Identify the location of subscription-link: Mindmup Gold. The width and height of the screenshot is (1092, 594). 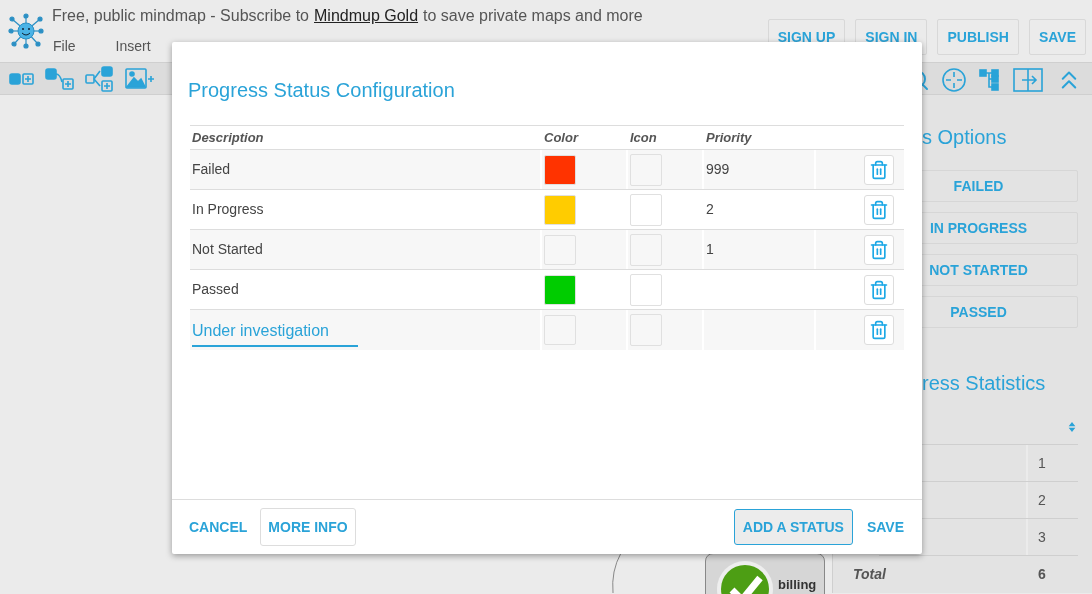
(366, 16).